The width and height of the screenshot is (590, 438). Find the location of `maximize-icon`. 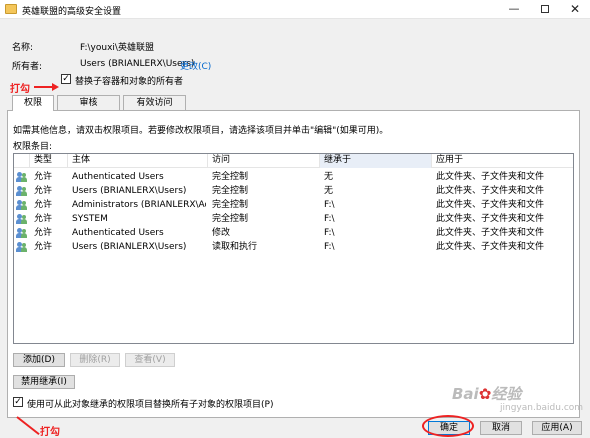

maximize-icon is located at coordinates (545, 9).